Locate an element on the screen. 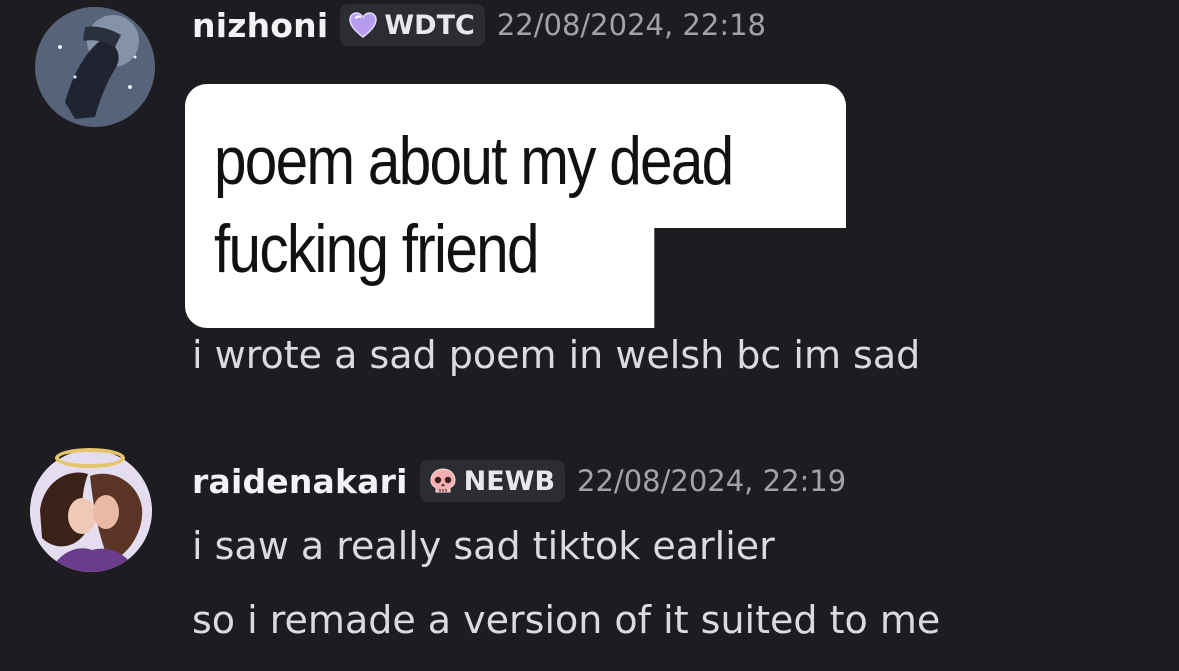 This screenshot has width=1179, height=671. avatar-figure-icon is located at coordinates (95, 67).